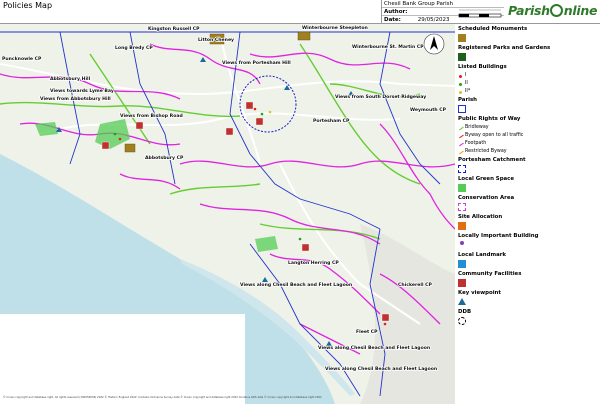 This screenshot has height=404, width=600. I want to click on scale-bar-icon, so click(480, 13).